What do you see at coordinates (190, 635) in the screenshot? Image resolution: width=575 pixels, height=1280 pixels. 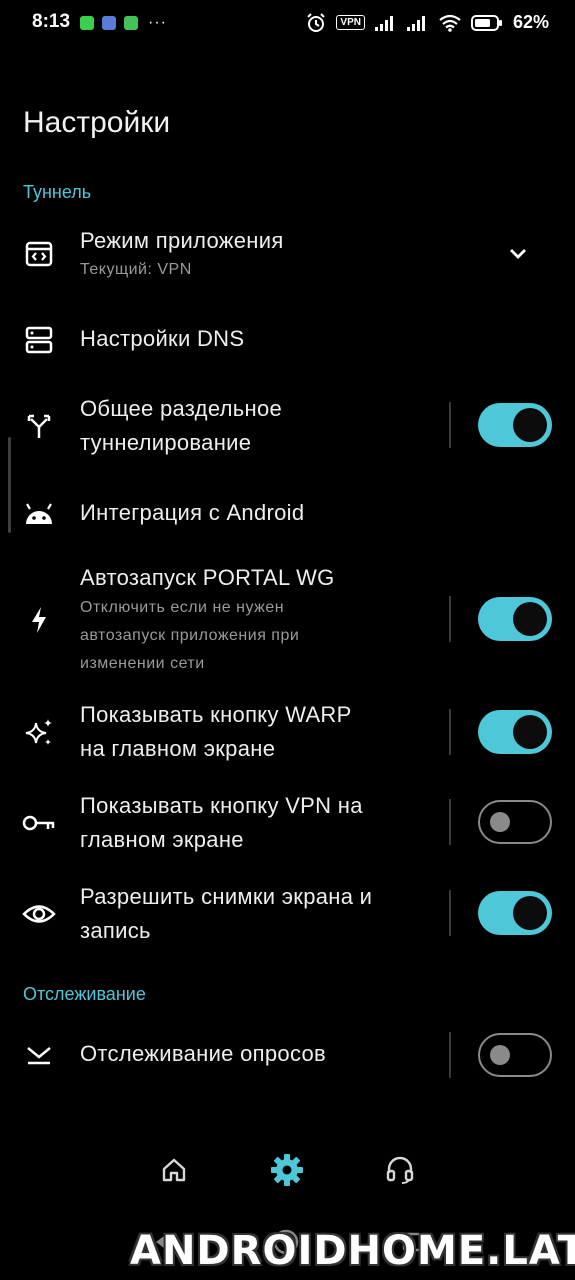 I see `setting-subtitle-line2: автозапуск приложения при` at bounding box center [190, 635].